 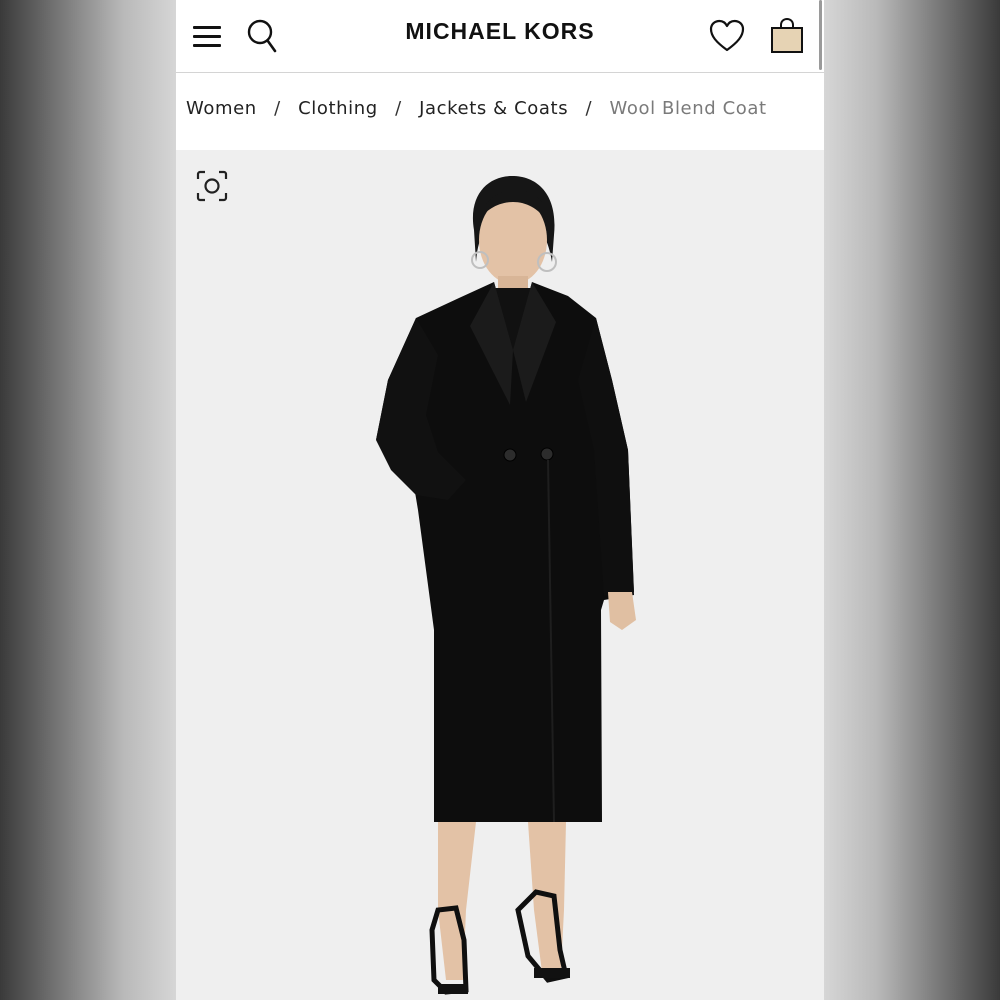 What do you see at coordinates (688, 108) in the screenshot?
I see `breadcrumb-current: Wool Blend Coat` at bounding box center [688, 108].